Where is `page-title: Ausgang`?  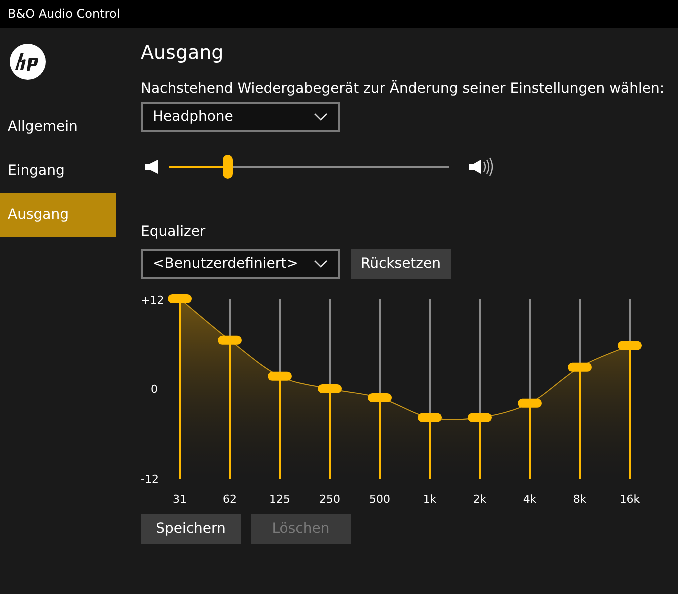 page-title: Ausgang is located at coordinates (183, 54).